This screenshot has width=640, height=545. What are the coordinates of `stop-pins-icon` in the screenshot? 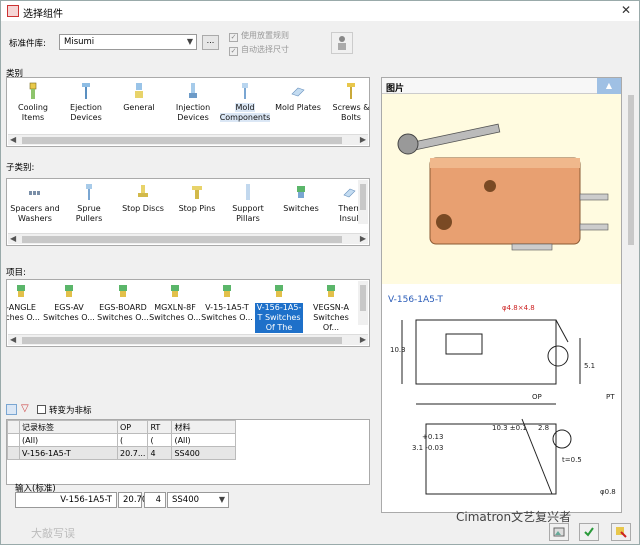 It's located at (197, 192).